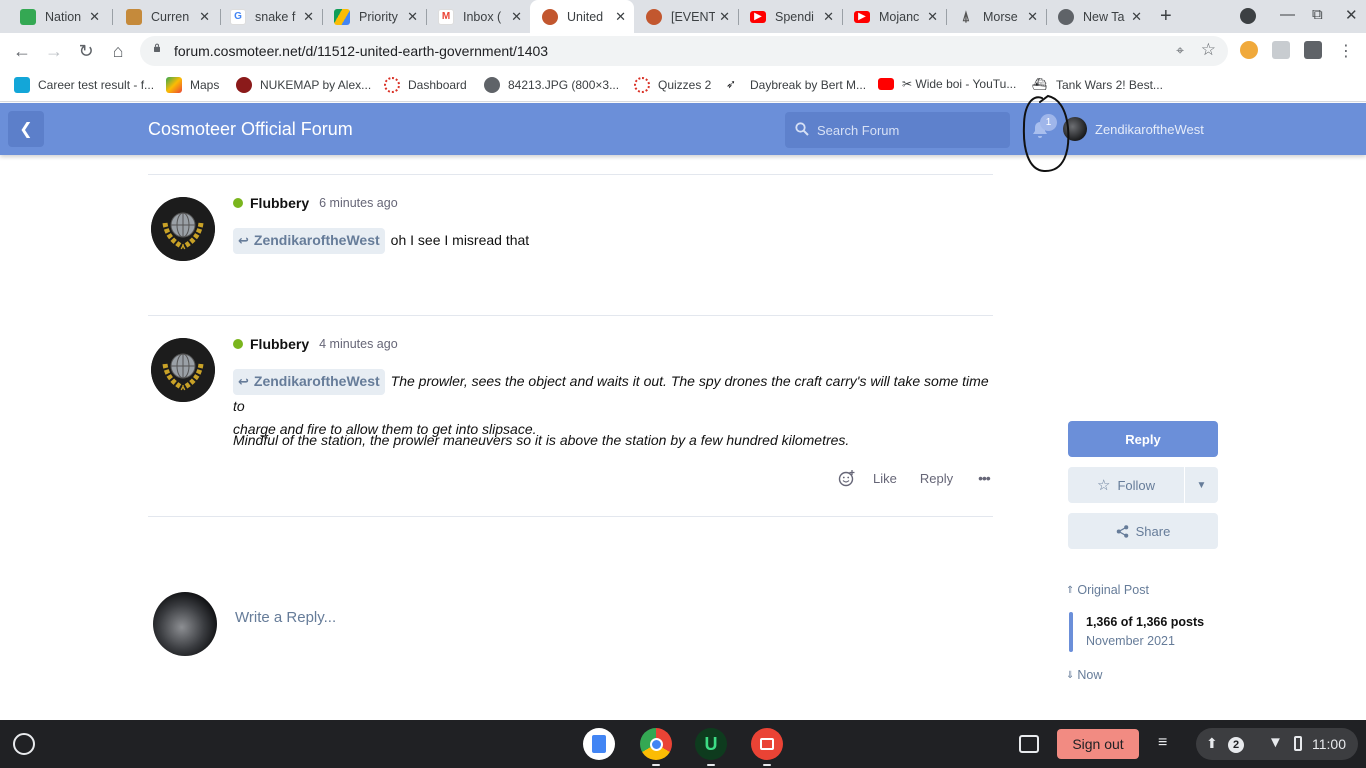 This screenshot has width=1366, height=768. What do you see at coordinates (790, 16) in the screenshot?
I see `browser-tab: ▶ Spendi ✕` at bounding box center [790, 16].